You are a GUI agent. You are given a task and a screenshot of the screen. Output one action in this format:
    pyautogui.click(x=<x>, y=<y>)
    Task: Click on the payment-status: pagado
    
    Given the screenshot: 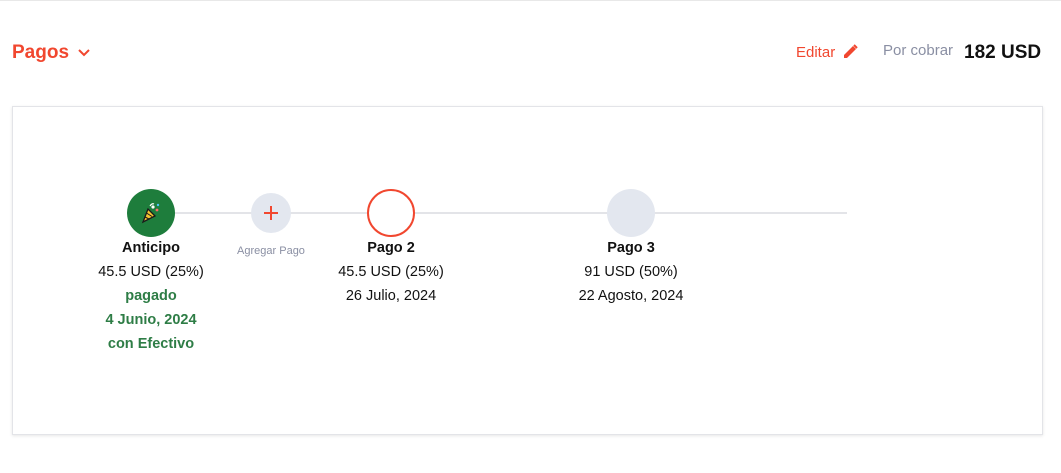 What is the action you would take?
    pyautogui.click(x=151, y=296)
    